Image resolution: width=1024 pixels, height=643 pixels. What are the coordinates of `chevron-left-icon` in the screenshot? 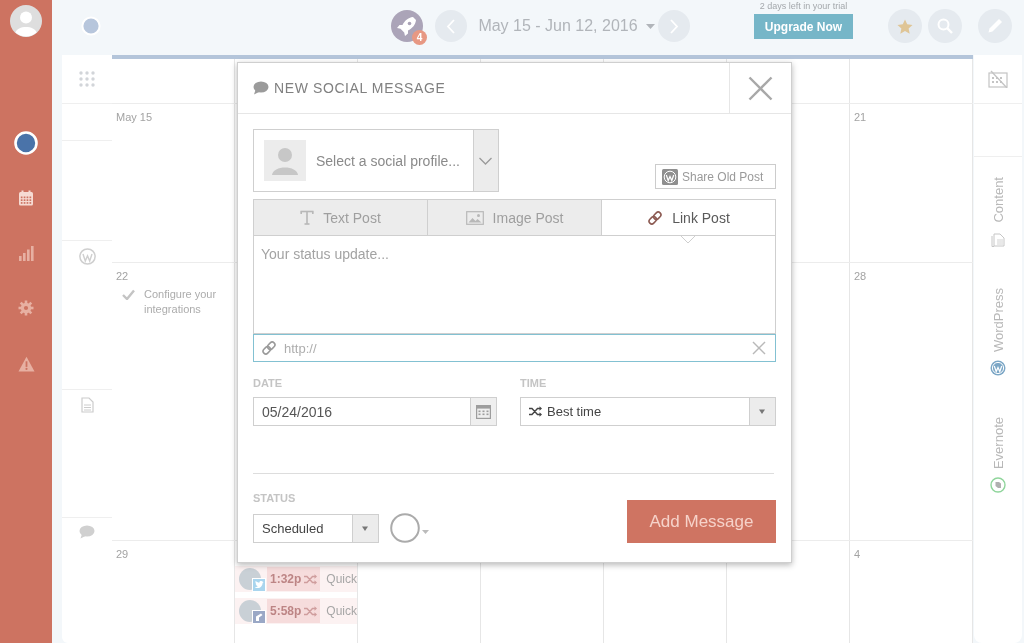 It's located at (451, 26).